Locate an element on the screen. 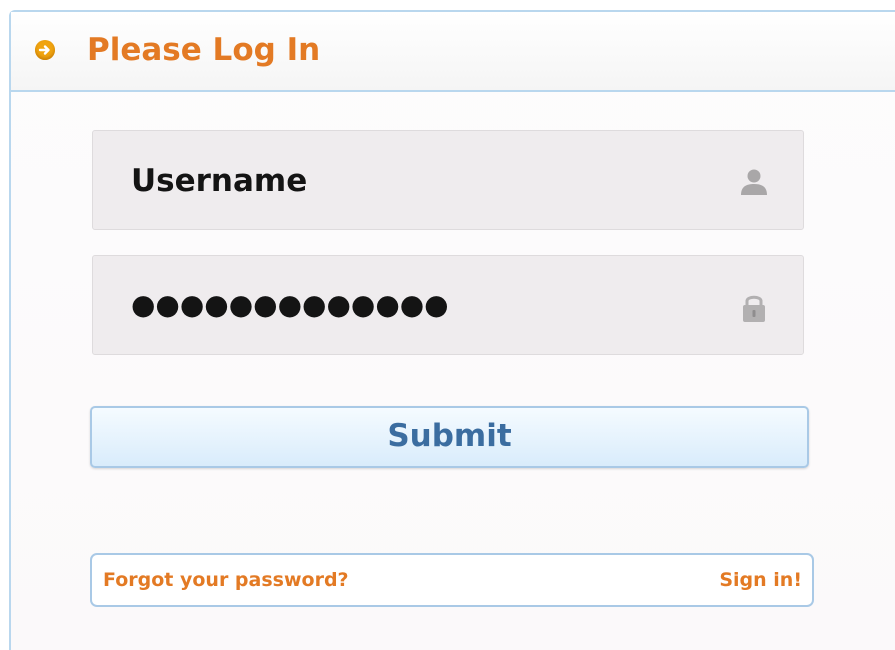 The height and width of the screenshot is (650, 895). panel-header: Please Log In is located at coordinates (453, 52).